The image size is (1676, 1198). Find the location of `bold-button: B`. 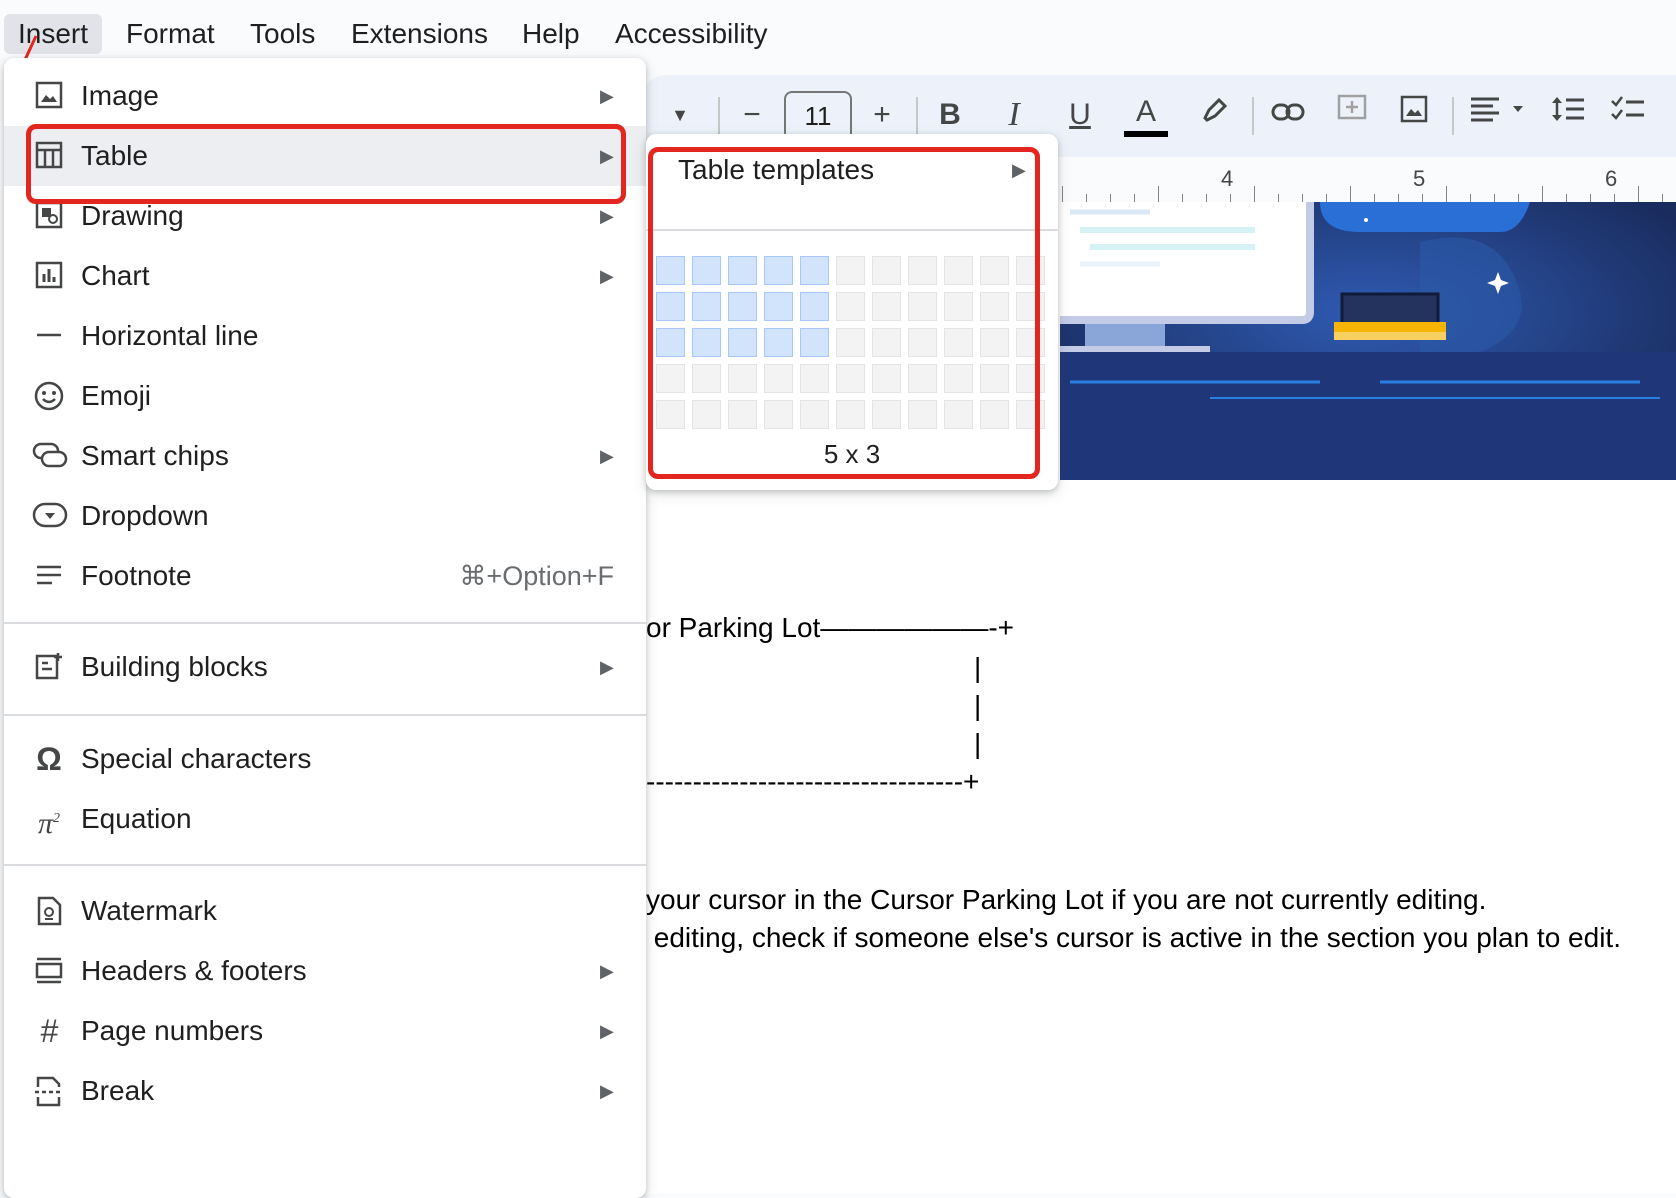

bold-button: B is located at coordinates (950, 115).